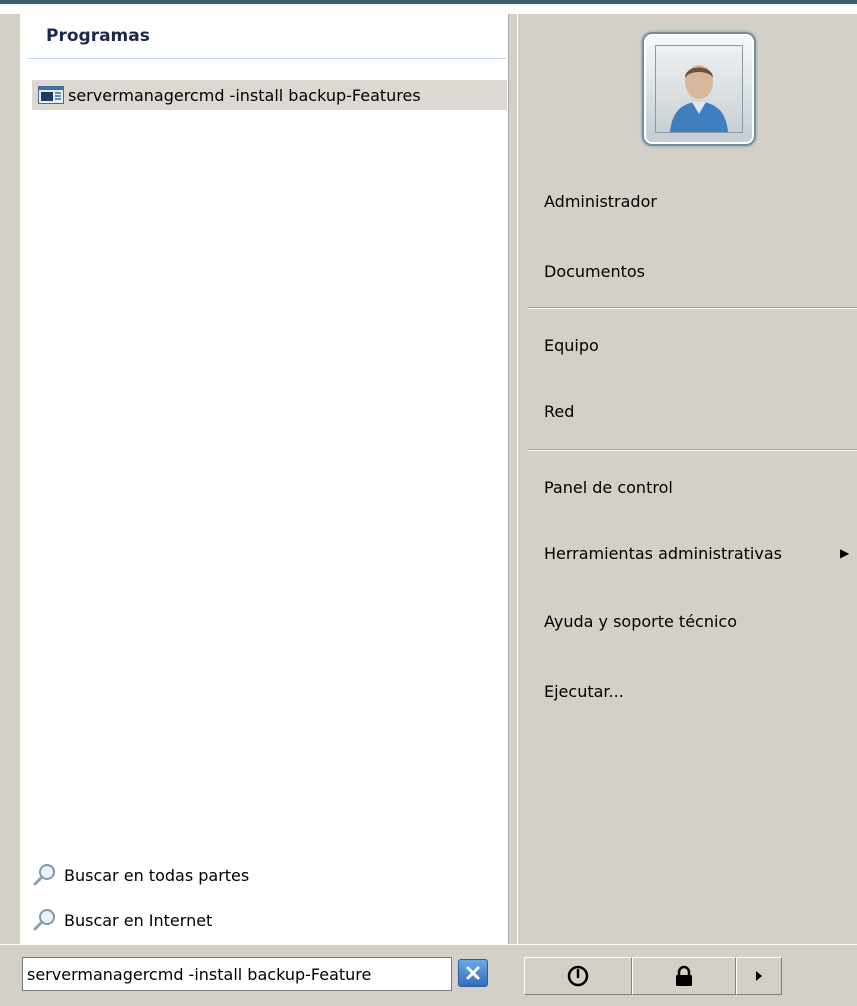  I want to click on user-avatar, so click(699, 89).